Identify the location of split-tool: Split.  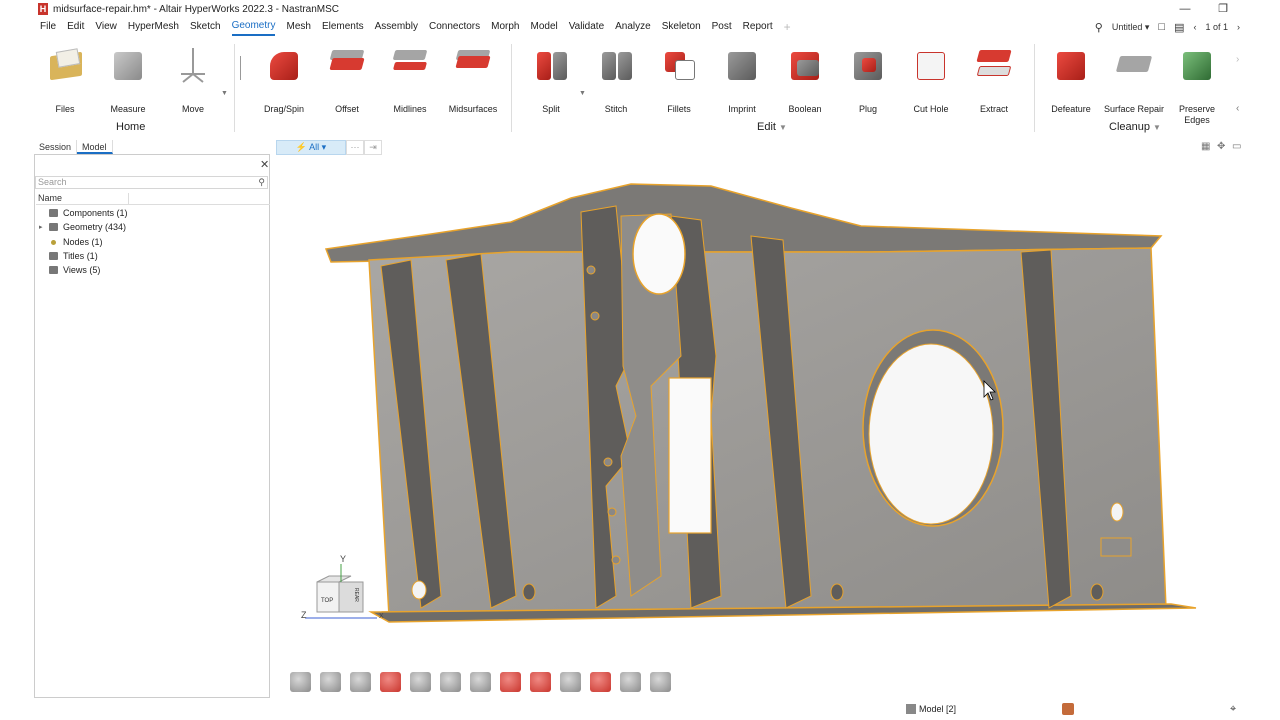
(551, 79).